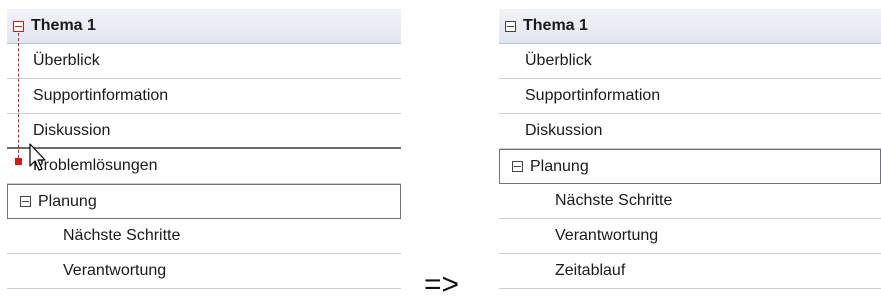 The width and height of the screenshot is (881, 302). What do you see at coordinates (37, 157) in the screenshot?
I see `mouse-pointer-icon` at bounding box center [37, 157].